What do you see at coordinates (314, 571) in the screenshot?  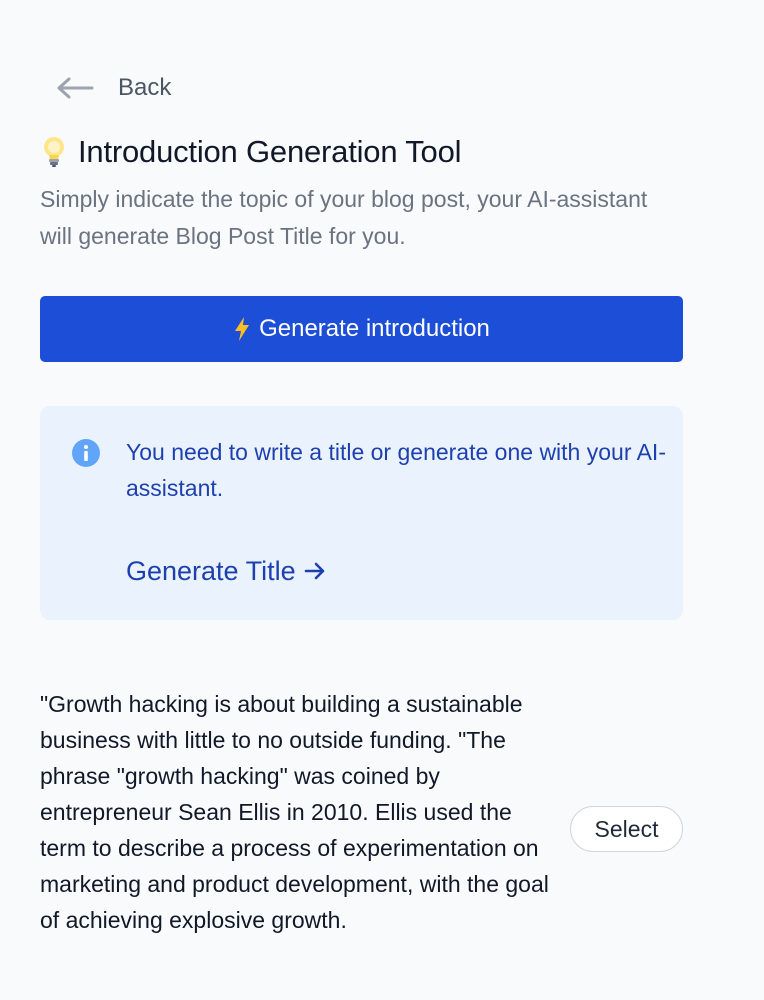 I see `arrow-right-icon` at bounding box center [314, 571].